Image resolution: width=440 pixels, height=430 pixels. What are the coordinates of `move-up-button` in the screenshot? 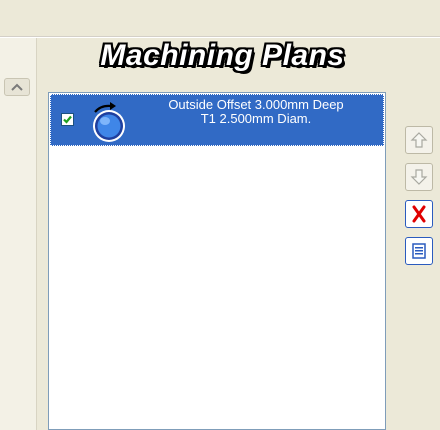 It's located at (419, 140).